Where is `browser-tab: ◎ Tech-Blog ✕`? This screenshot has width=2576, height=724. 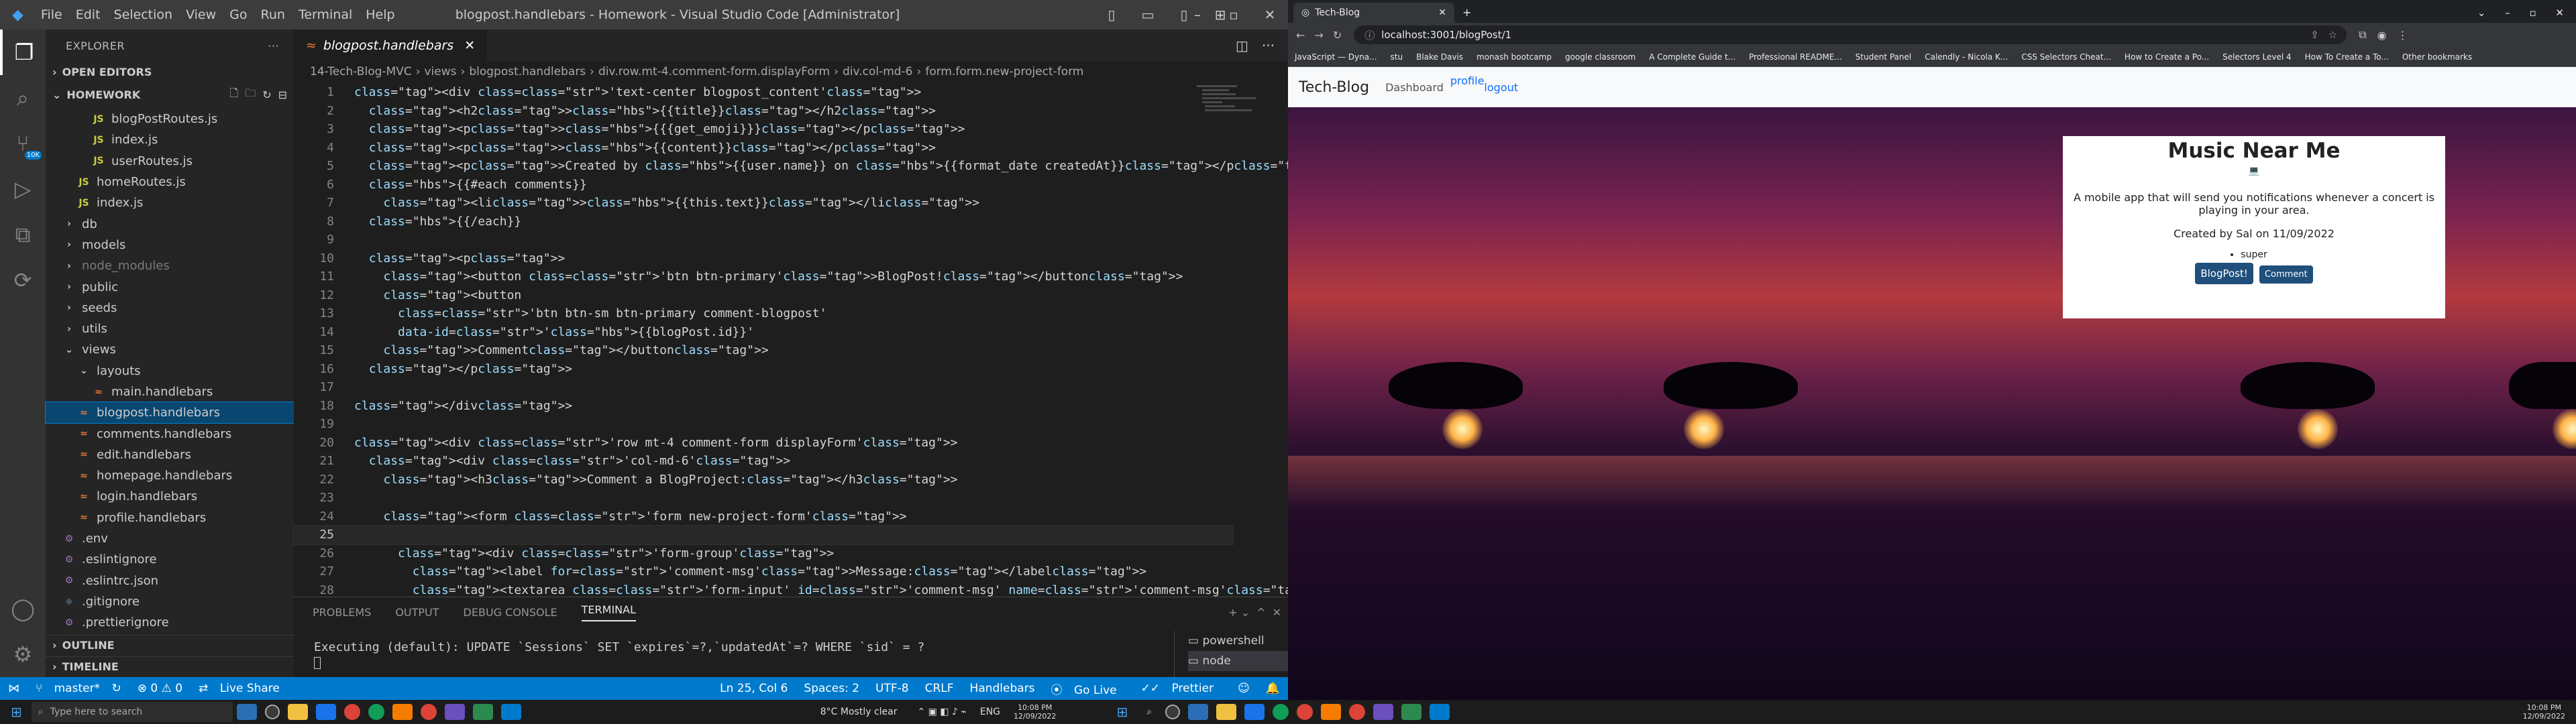 browser-tab: ◎ Tech-Blog ✕ is located at coordinates (1373, 13).